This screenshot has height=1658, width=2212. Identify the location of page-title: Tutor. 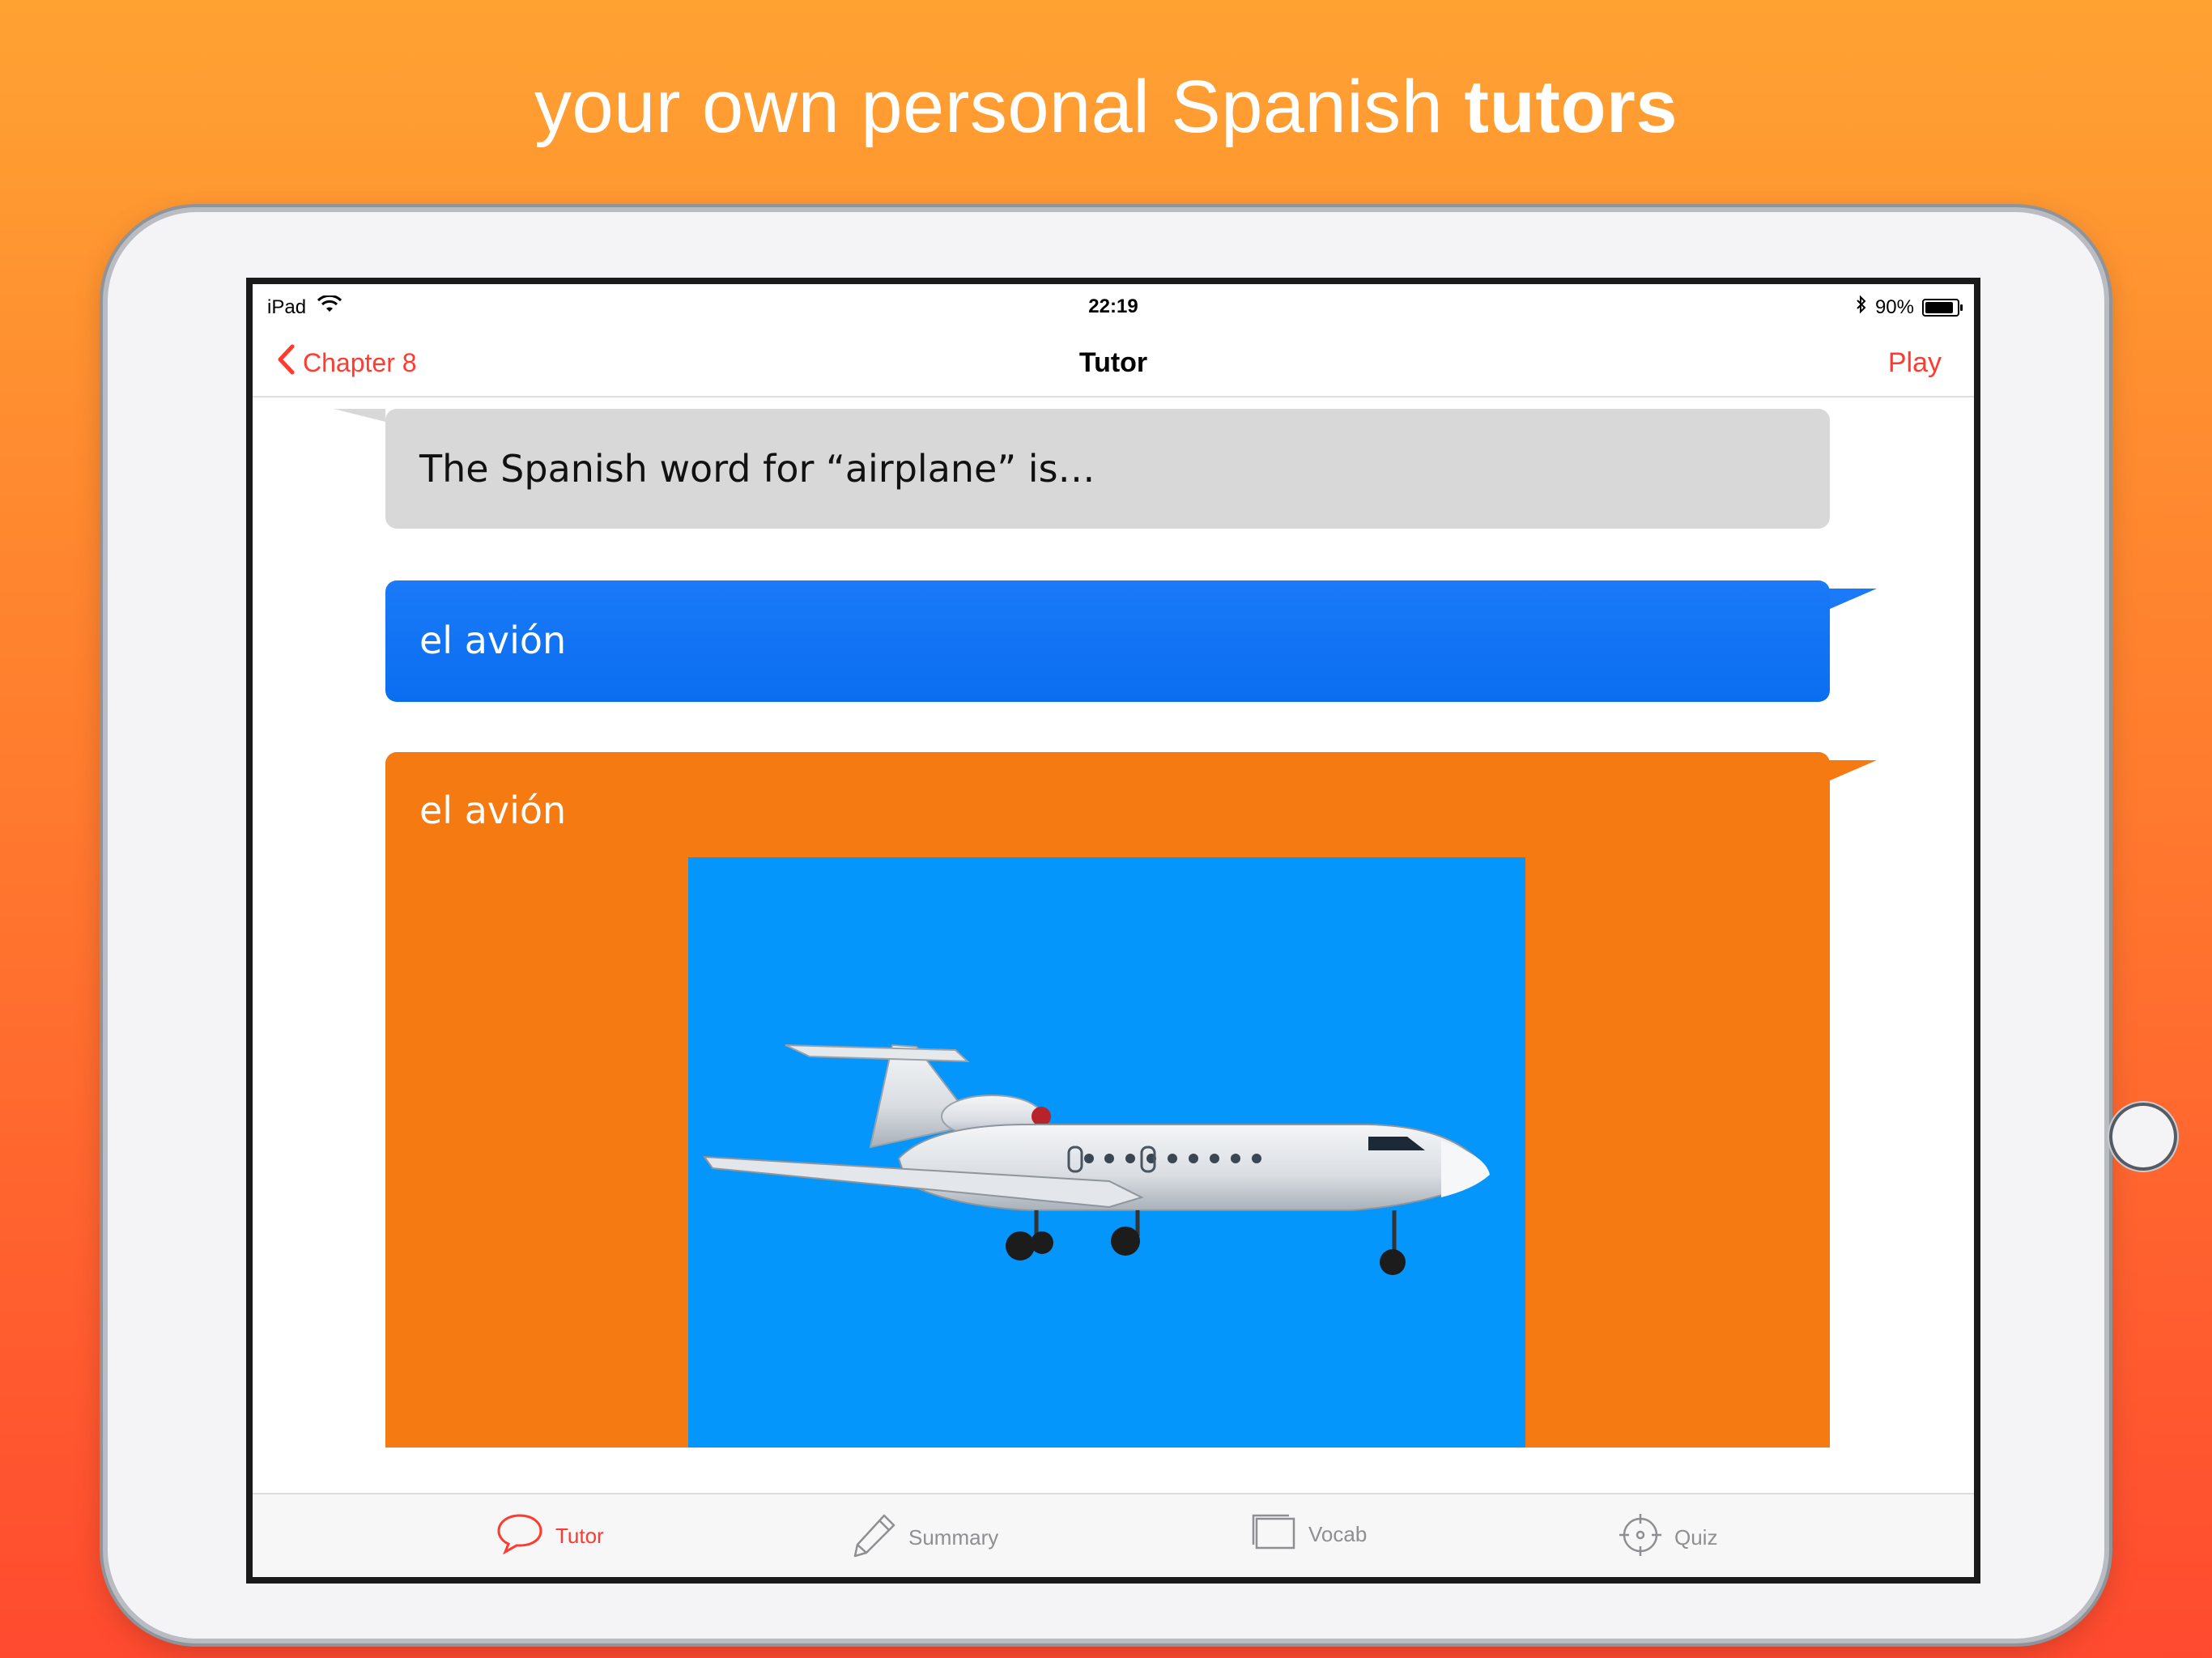
(1113, 362).